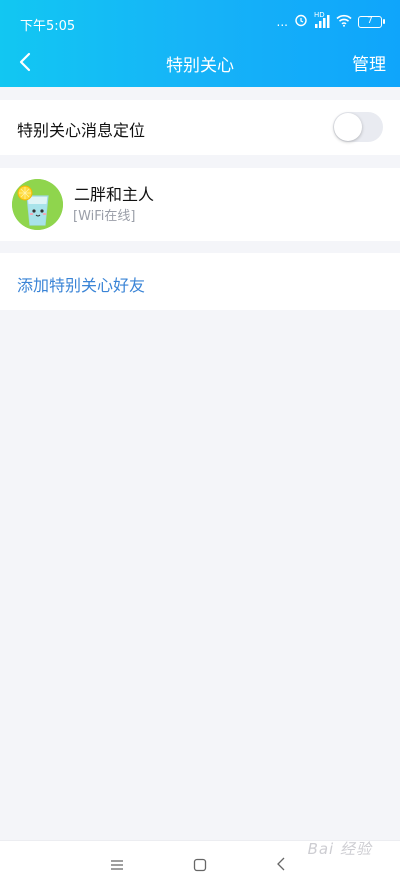  I want to click on avatar, so click(37, 204).